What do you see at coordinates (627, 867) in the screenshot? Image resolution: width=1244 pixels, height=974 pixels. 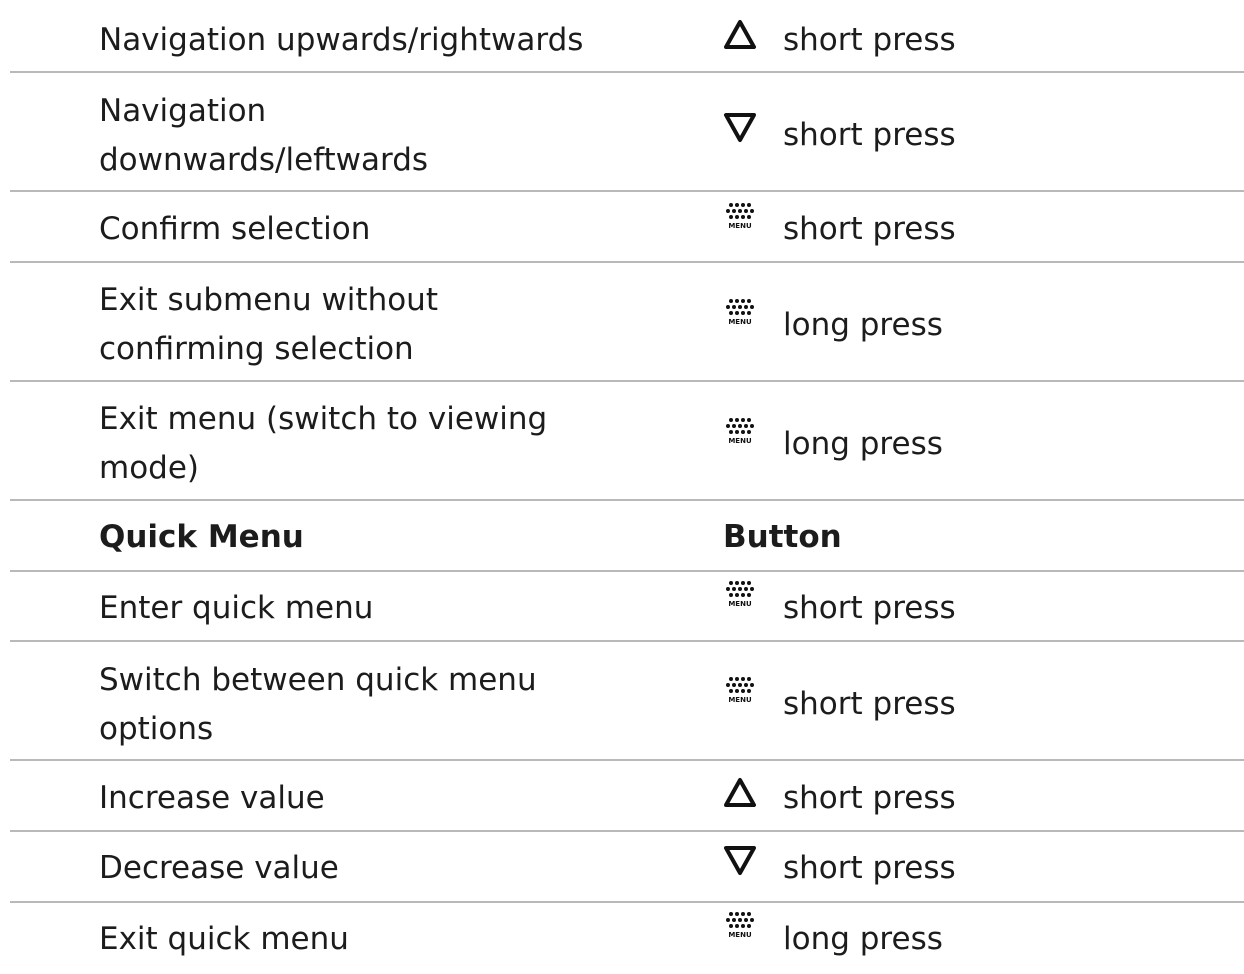 I see `table-row: Decrease value short press` at bounding box center [627, 867].